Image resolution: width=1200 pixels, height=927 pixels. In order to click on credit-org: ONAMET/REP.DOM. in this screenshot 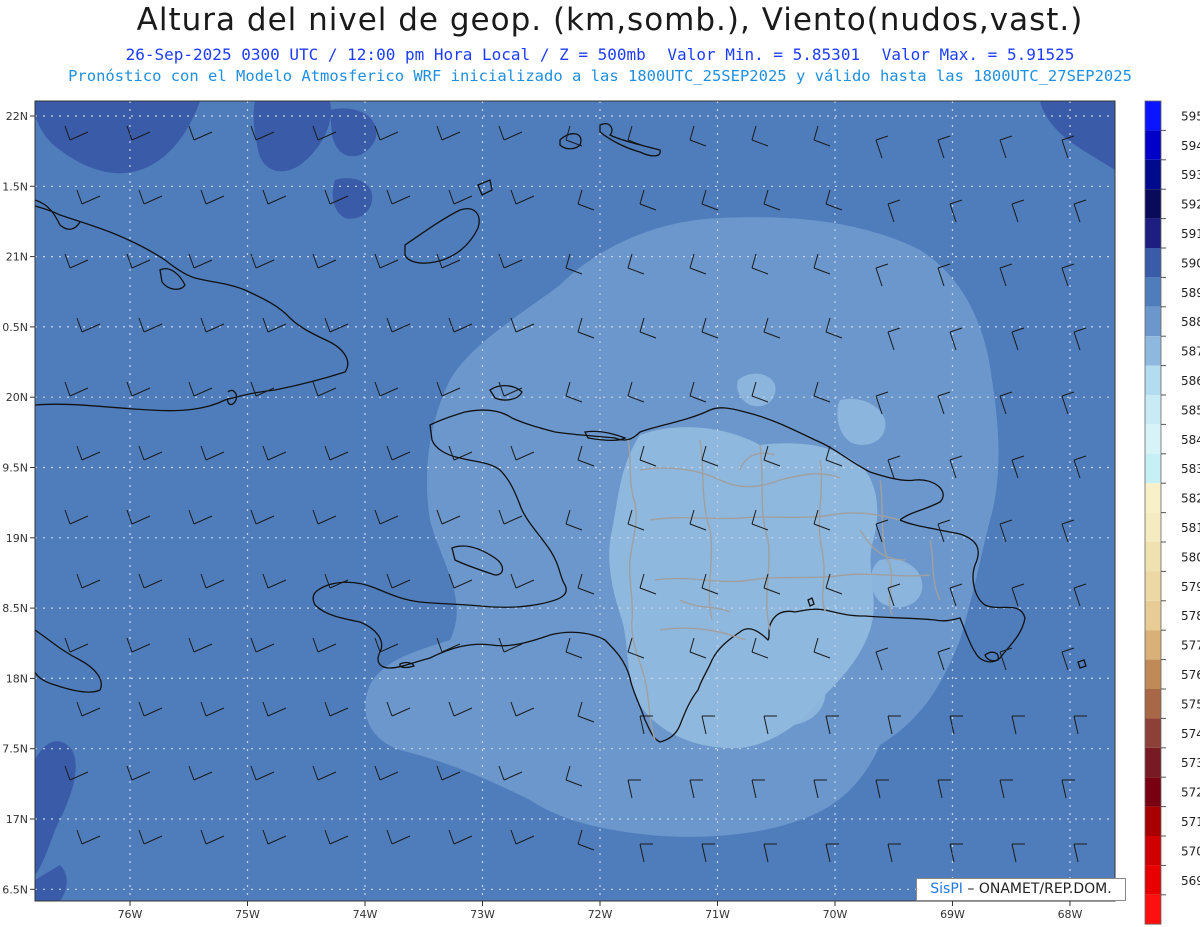, I will do `click(1045, 889)`.